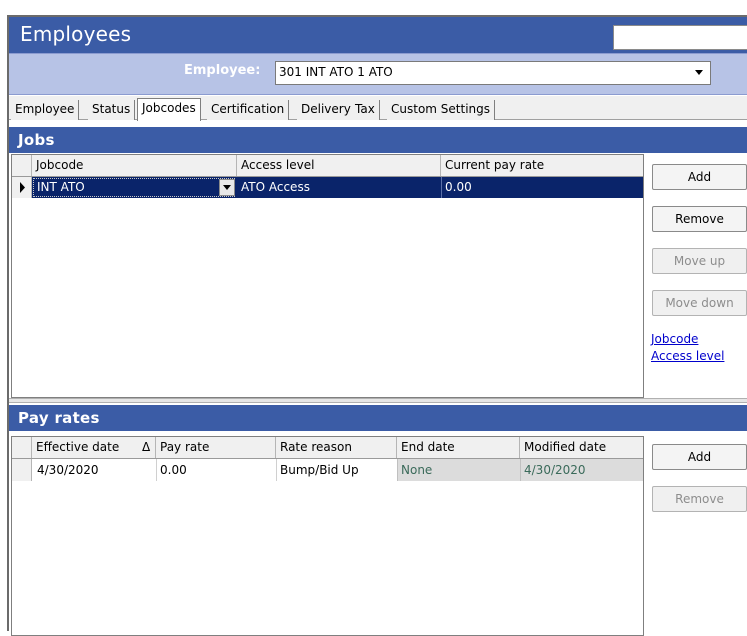  I want to click on access-level-cell: ATO Access, so click(275, 187).